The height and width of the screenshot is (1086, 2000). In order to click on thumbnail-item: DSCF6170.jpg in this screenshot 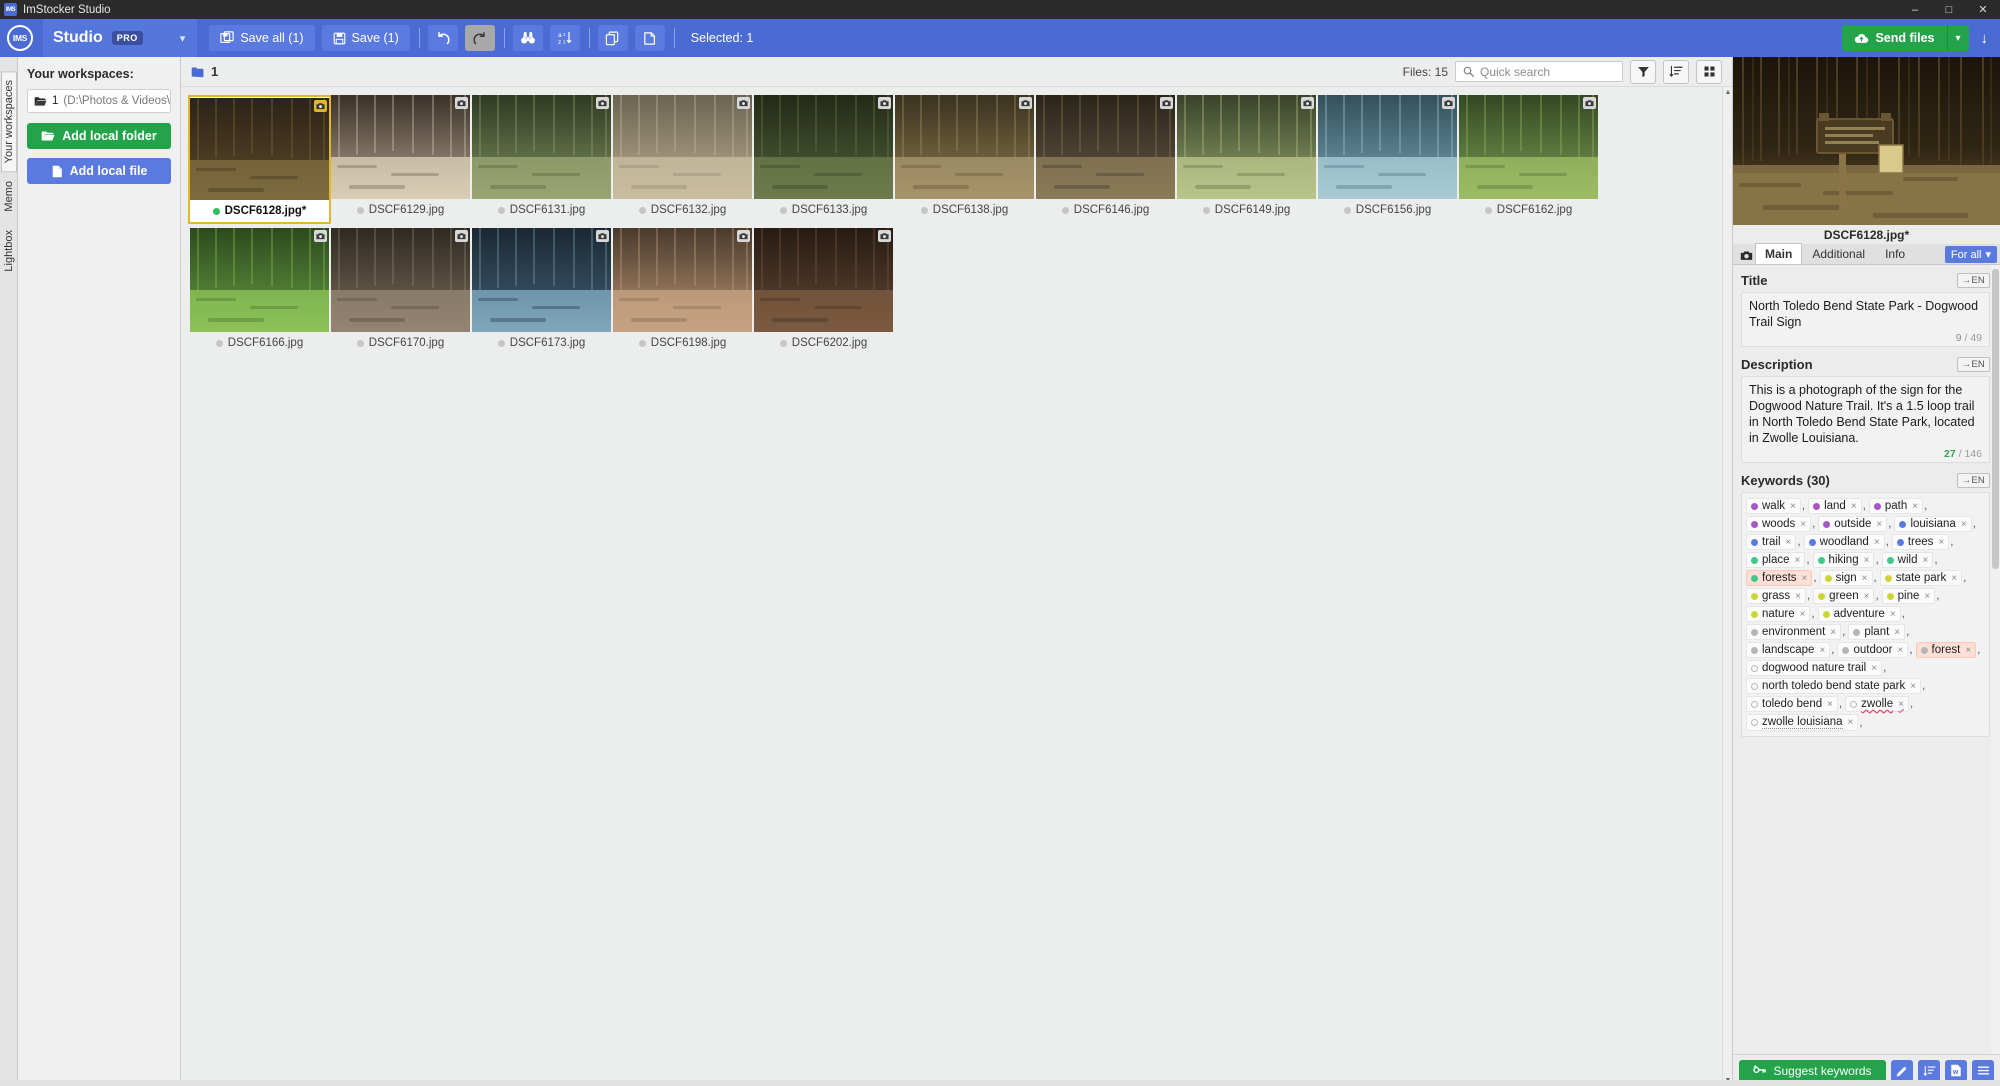, I will do `click(400, 291)`.